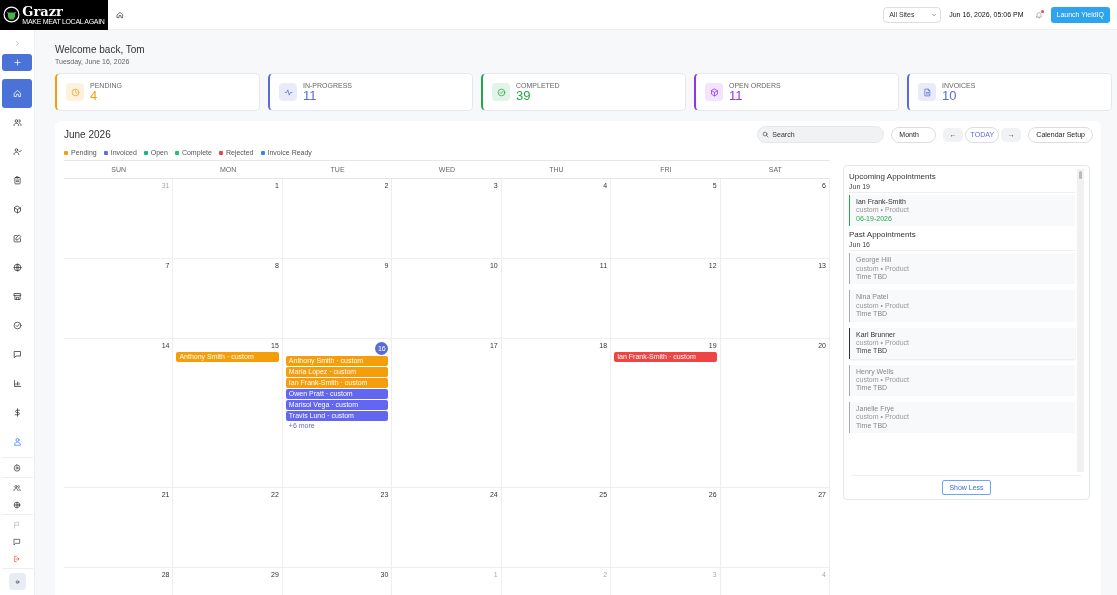 The width and height of the screenshot is (1117, 595). Describe the element at coordinates (17, 43) in the screenshot. I see `chevron-icon` at that location.